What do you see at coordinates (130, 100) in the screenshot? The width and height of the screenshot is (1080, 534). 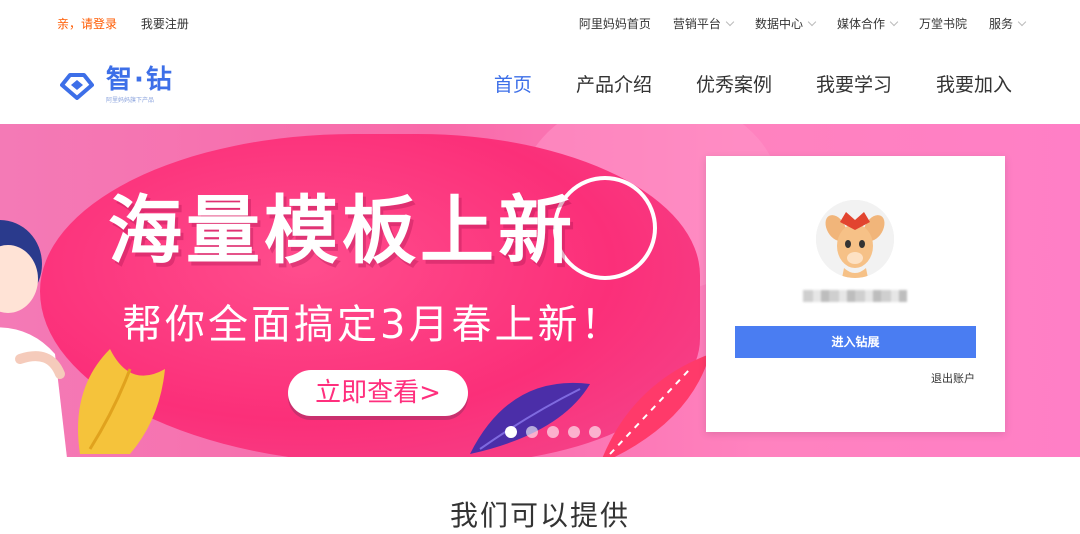 I see `logo-subtitle: 阿里妈妈旗下产品` at bounding box center [130, 100].